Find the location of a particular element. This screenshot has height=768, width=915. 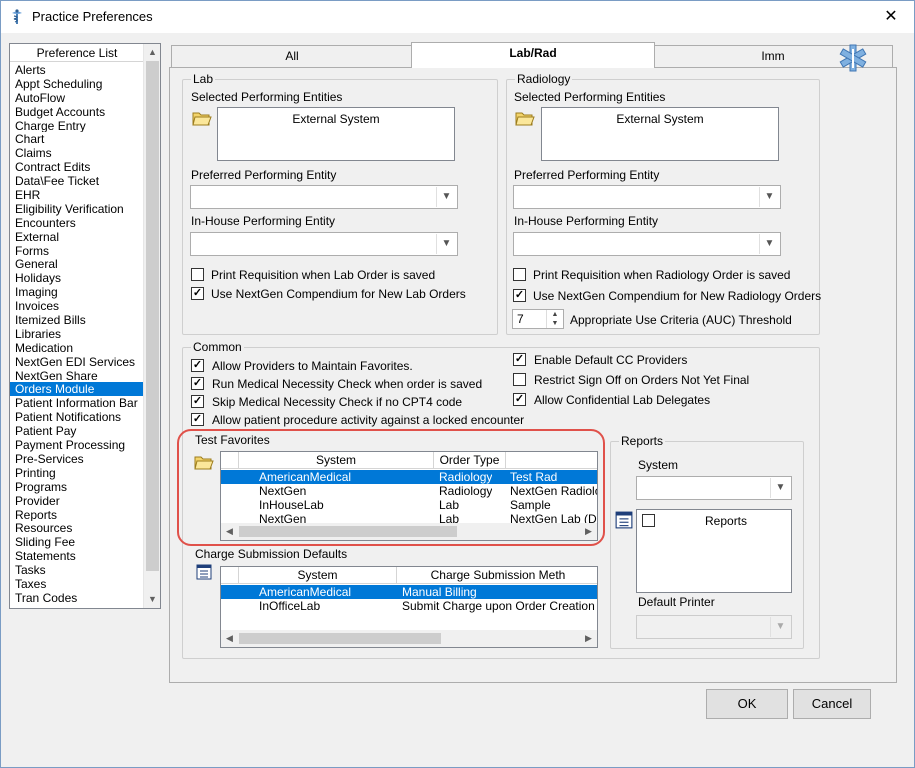

preference-list-item: Patient Pay is located at coordinates (77, 431).